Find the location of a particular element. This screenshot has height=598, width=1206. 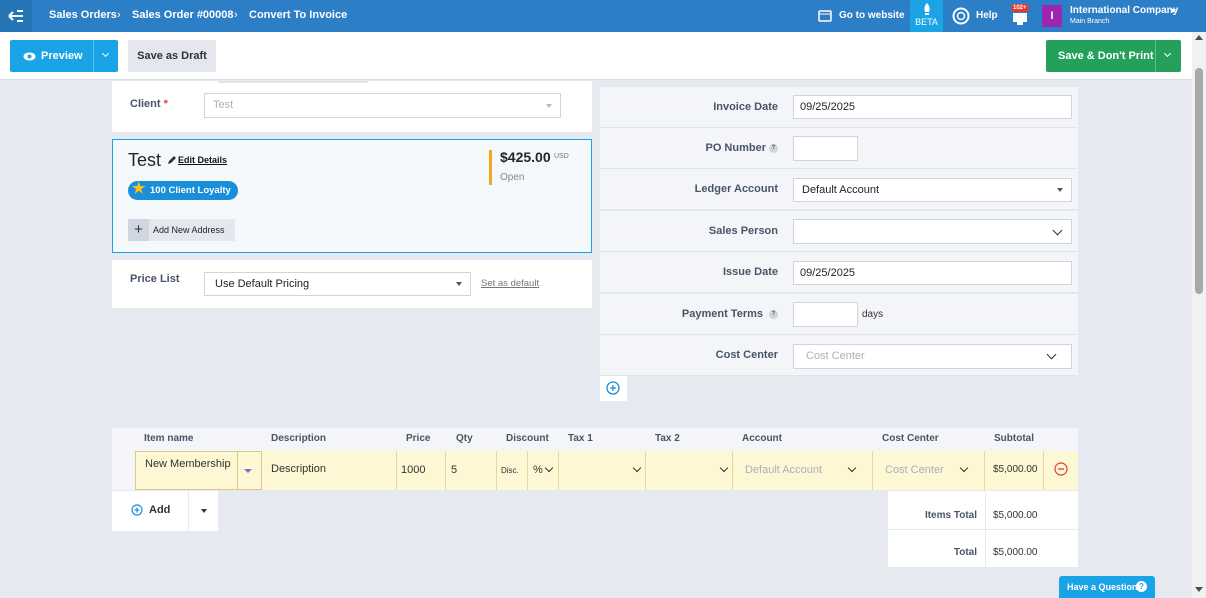

loyalty-badge: ★ 100 Client Loyalty is located at coordinates (183, 190).